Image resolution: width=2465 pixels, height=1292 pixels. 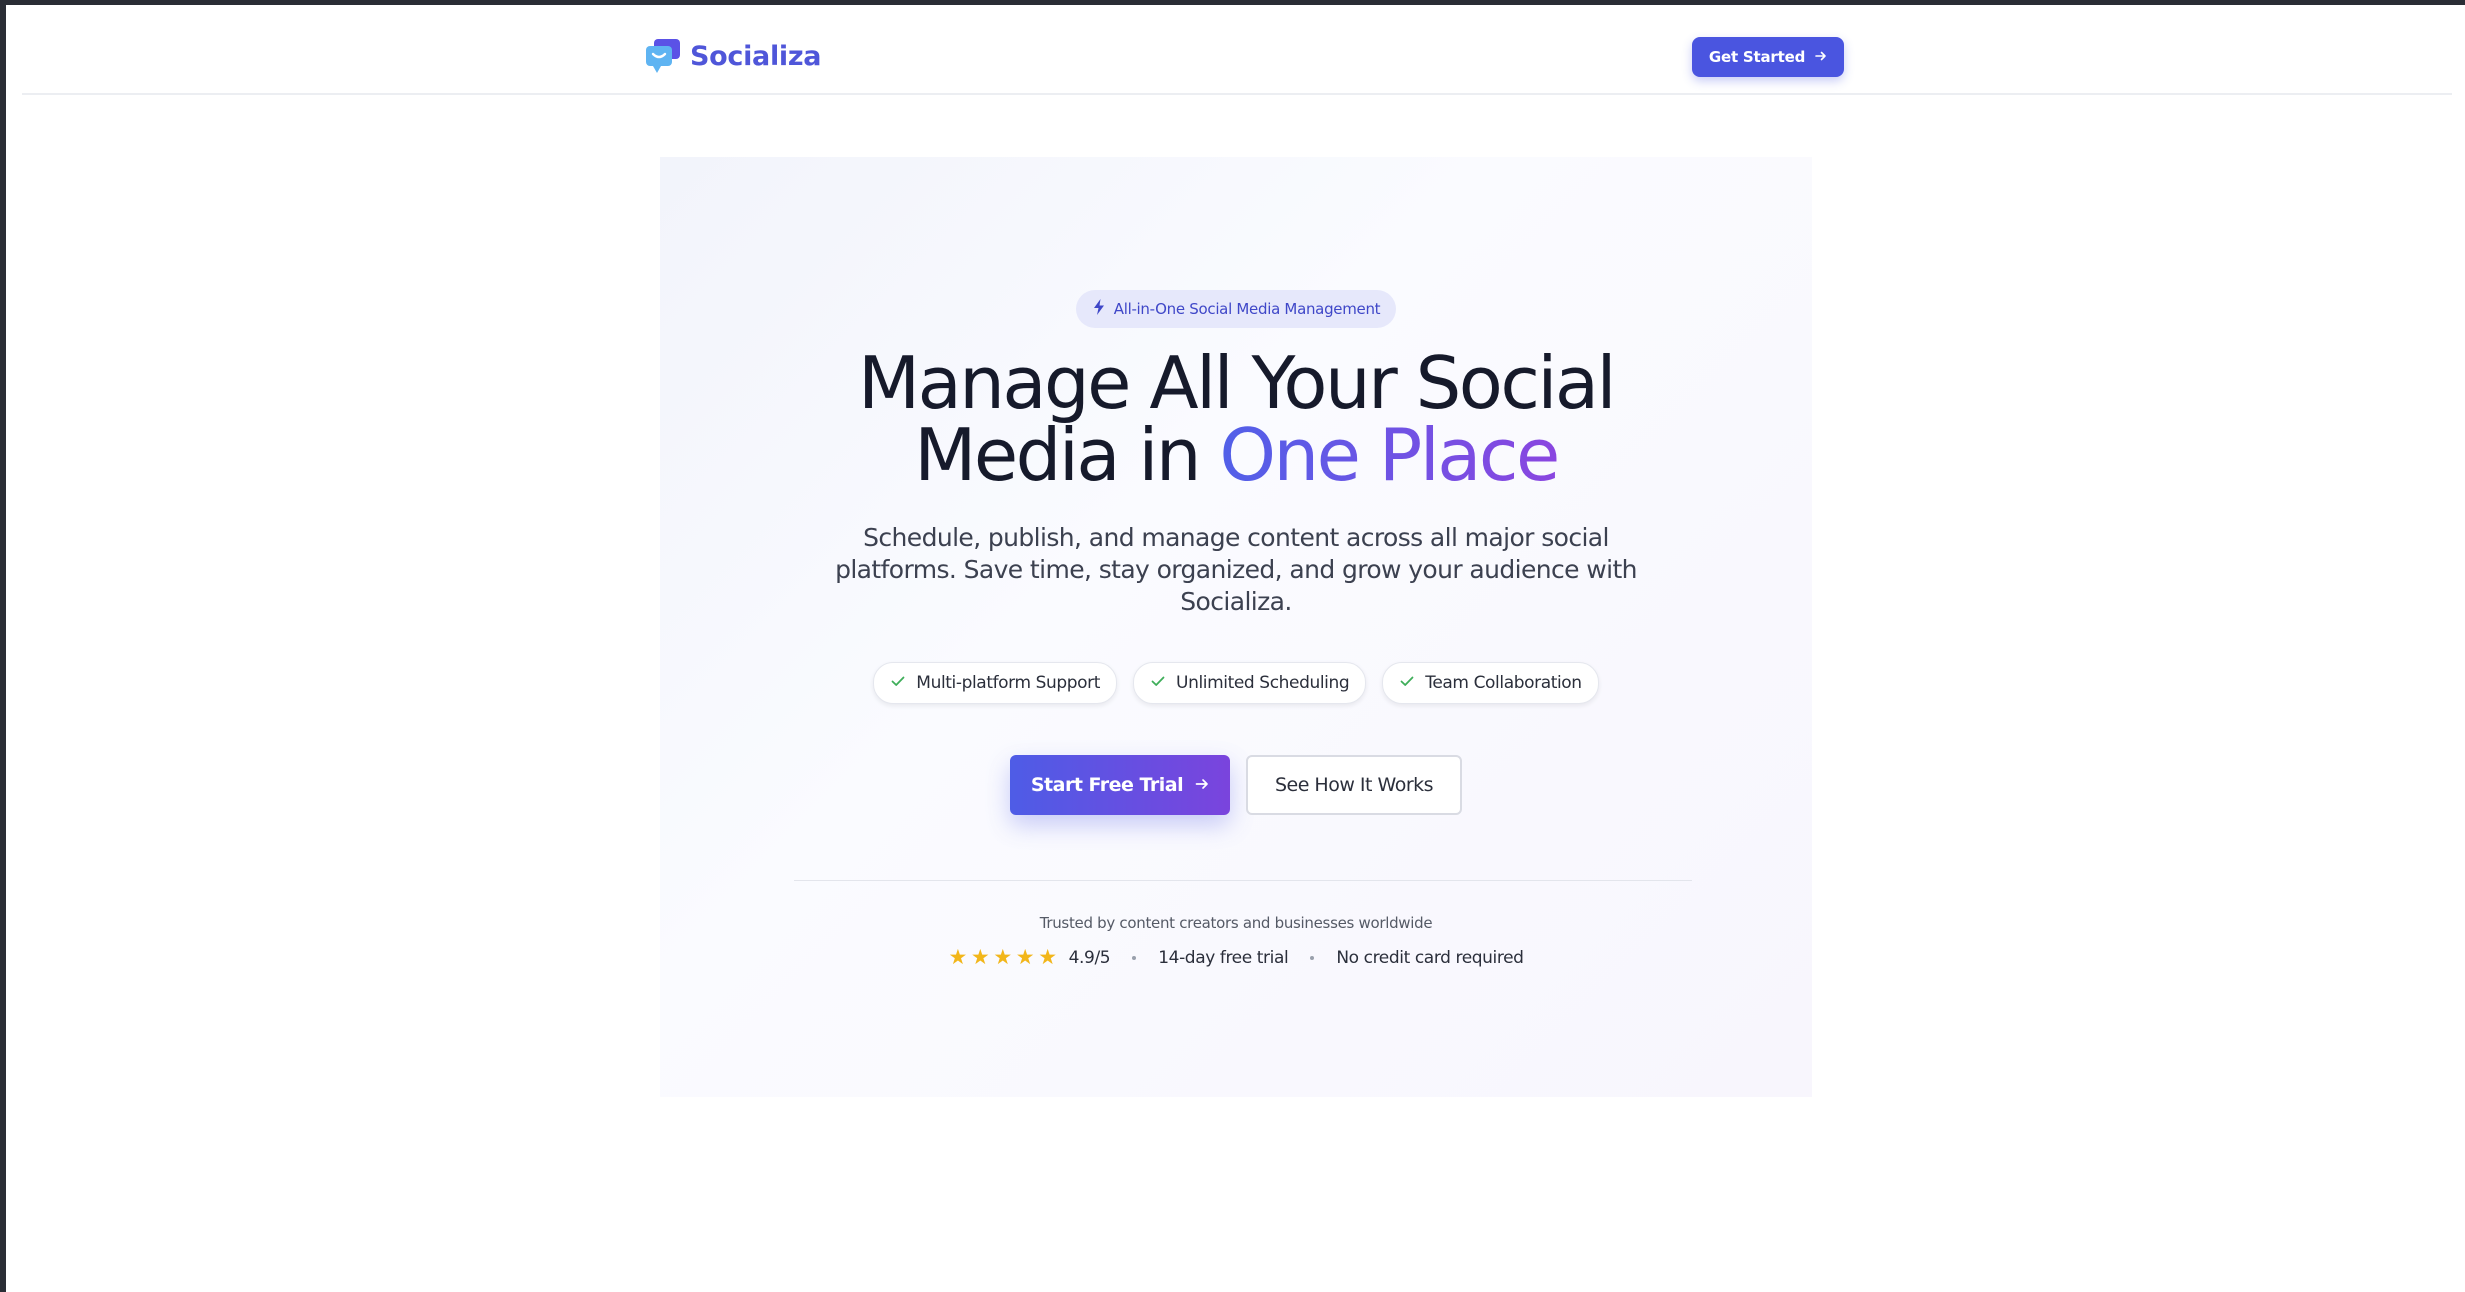 What do you see at coordinates (1243, 880) in the screenshot?
I see `section-divider` at bounding box center [1243, 880].